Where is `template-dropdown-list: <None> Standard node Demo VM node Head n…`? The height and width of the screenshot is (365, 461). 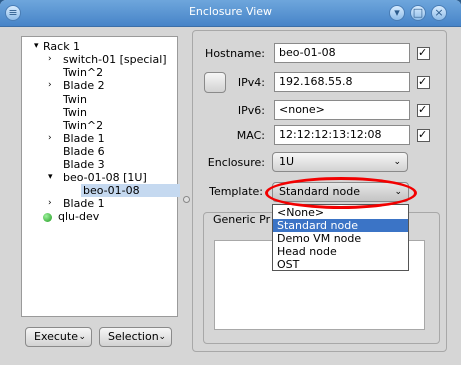
template-dropdown-list: <None> Standard node Demo VM node Head n… is located at coordinates (340, 237).